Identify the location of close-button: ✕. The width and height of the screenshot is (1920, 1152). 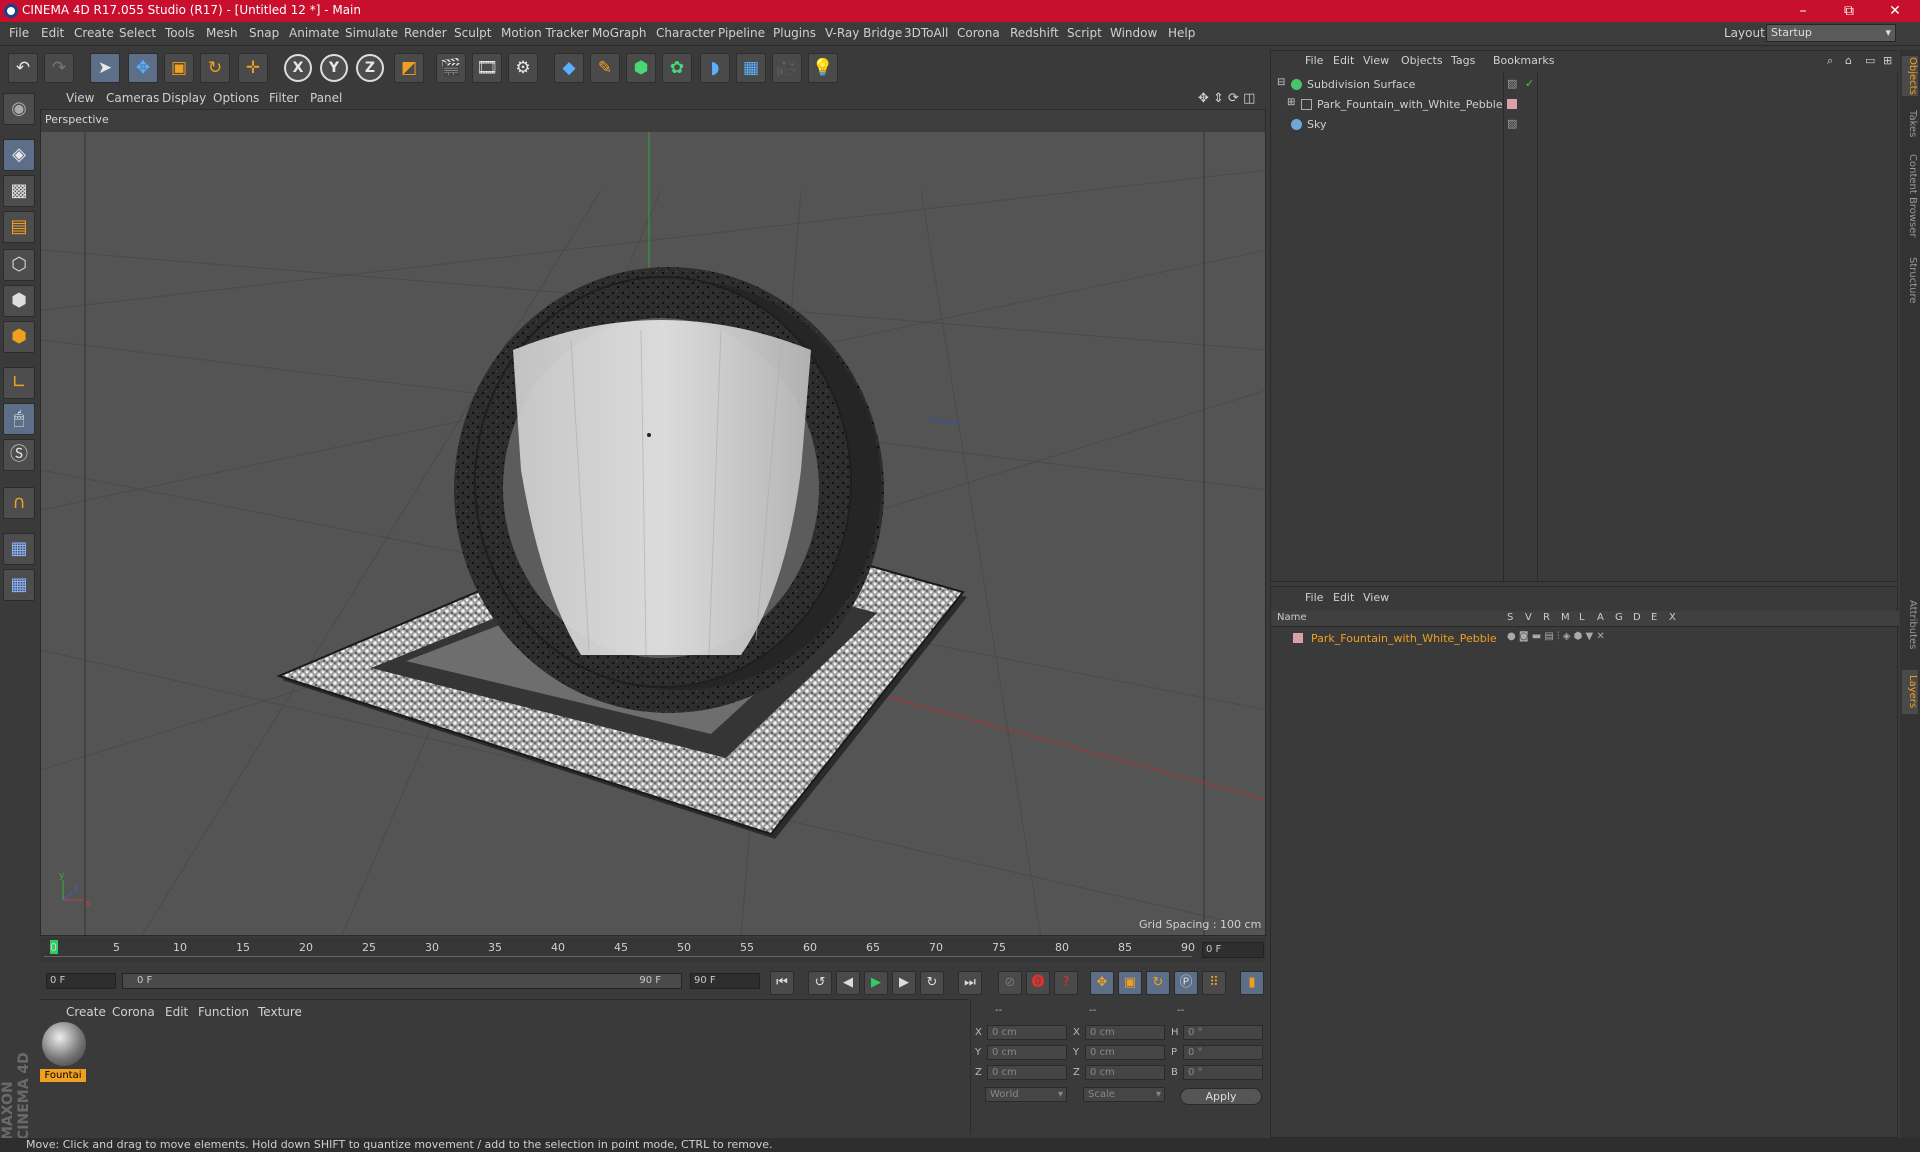
(1895, 11).